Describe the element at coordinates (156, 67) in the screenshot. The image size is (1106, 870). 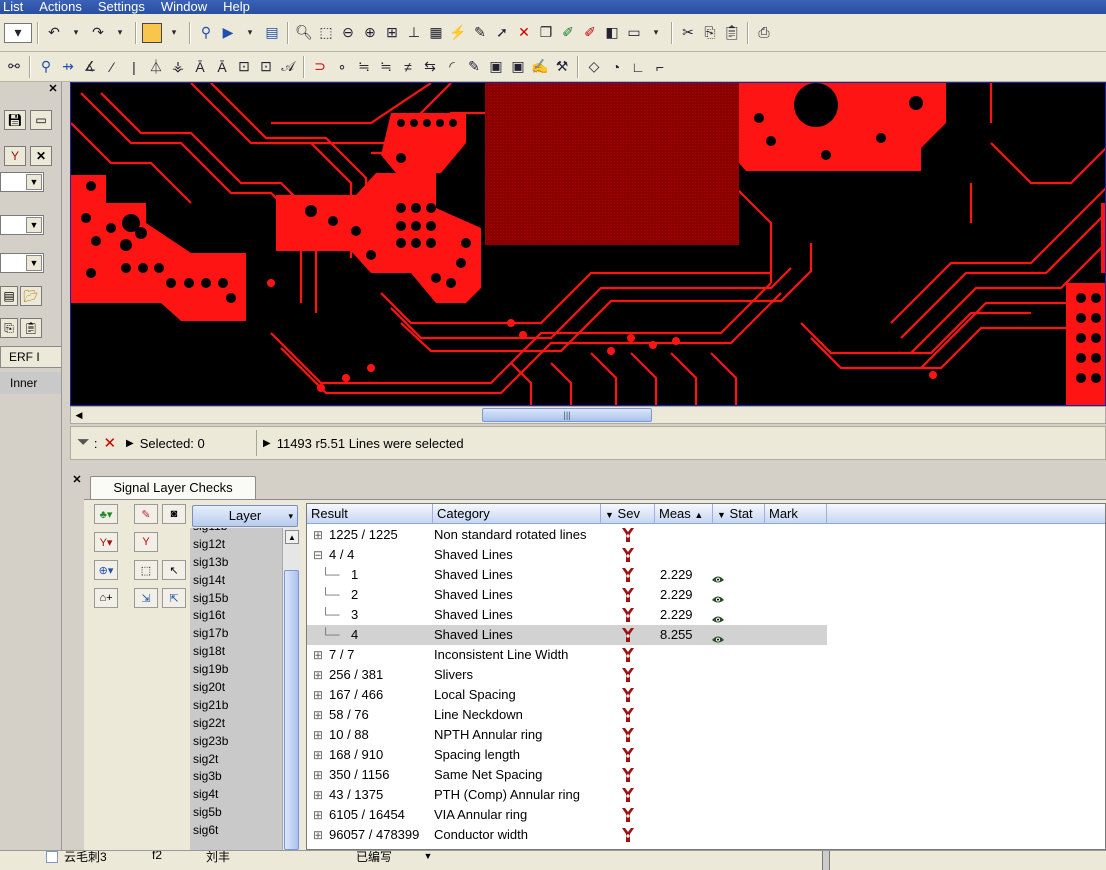
I see `drc-icon: ⏃` at that location.